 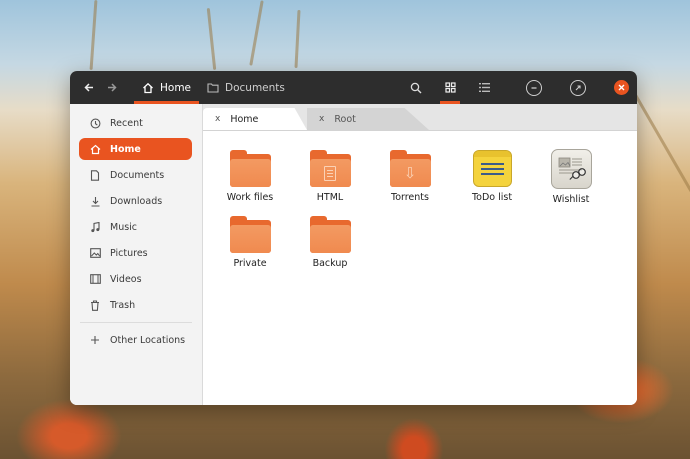 I want to click on minimize-button, so click(x=534, y=87).